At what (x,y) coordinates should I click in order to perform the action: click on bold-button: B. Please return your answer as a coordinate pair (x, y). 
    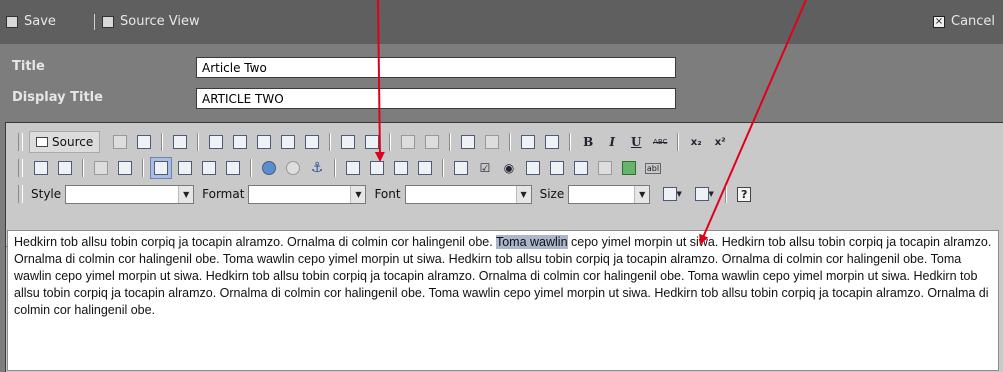
    Looking at the image, I should click on (588, 142).